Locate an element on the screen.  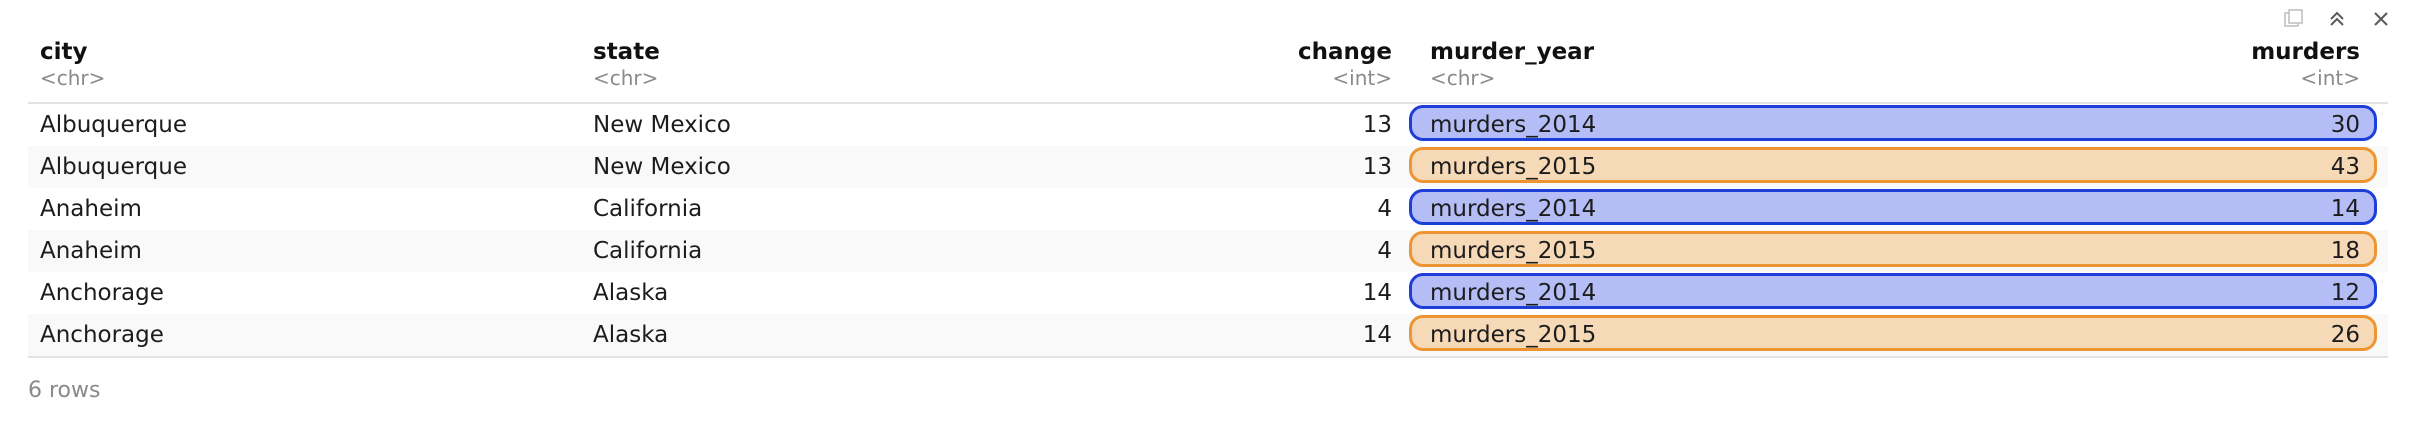
column-header-city: city <chr> is located at coordinates (72, 64).